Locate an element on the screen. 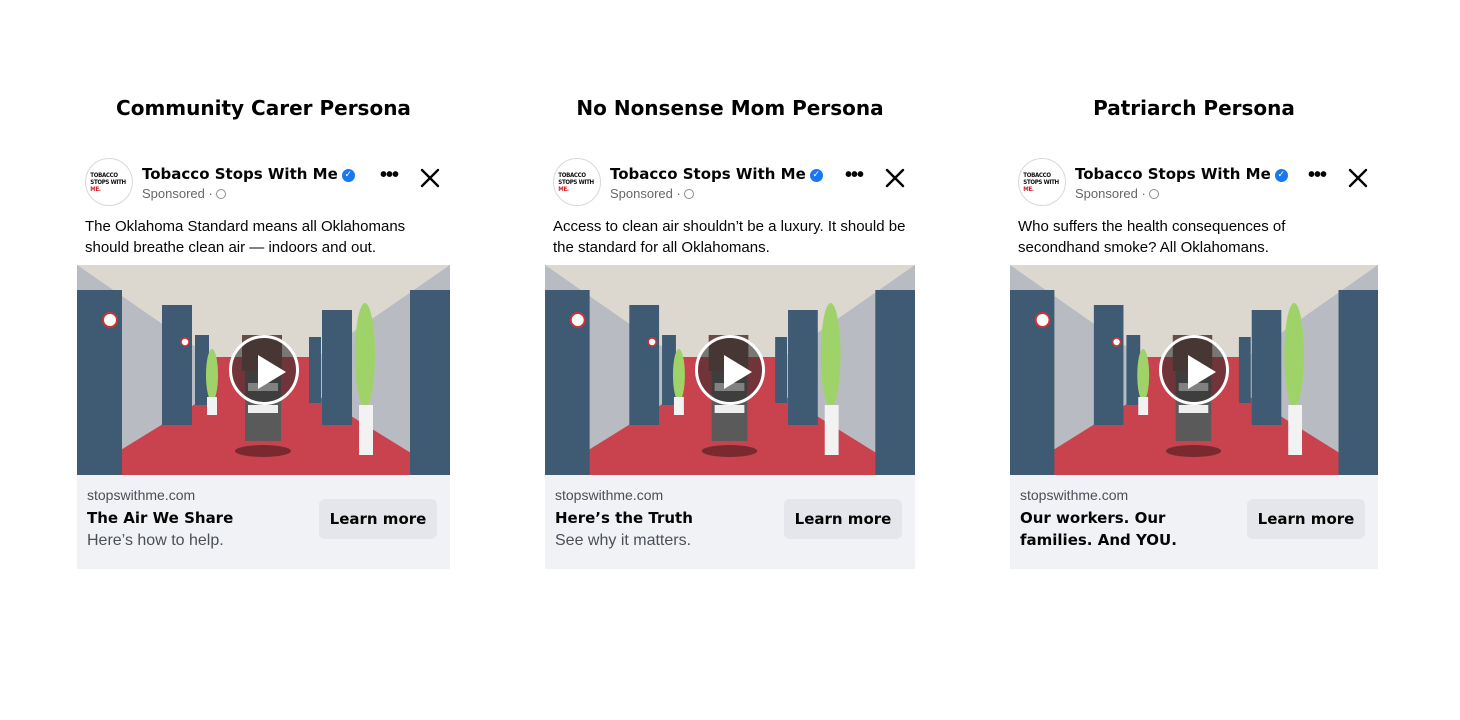 This screenshot has height=720, width=1460. link-headline: Our workers. Our families. And YOU. is located at coordinates (1098, 529).